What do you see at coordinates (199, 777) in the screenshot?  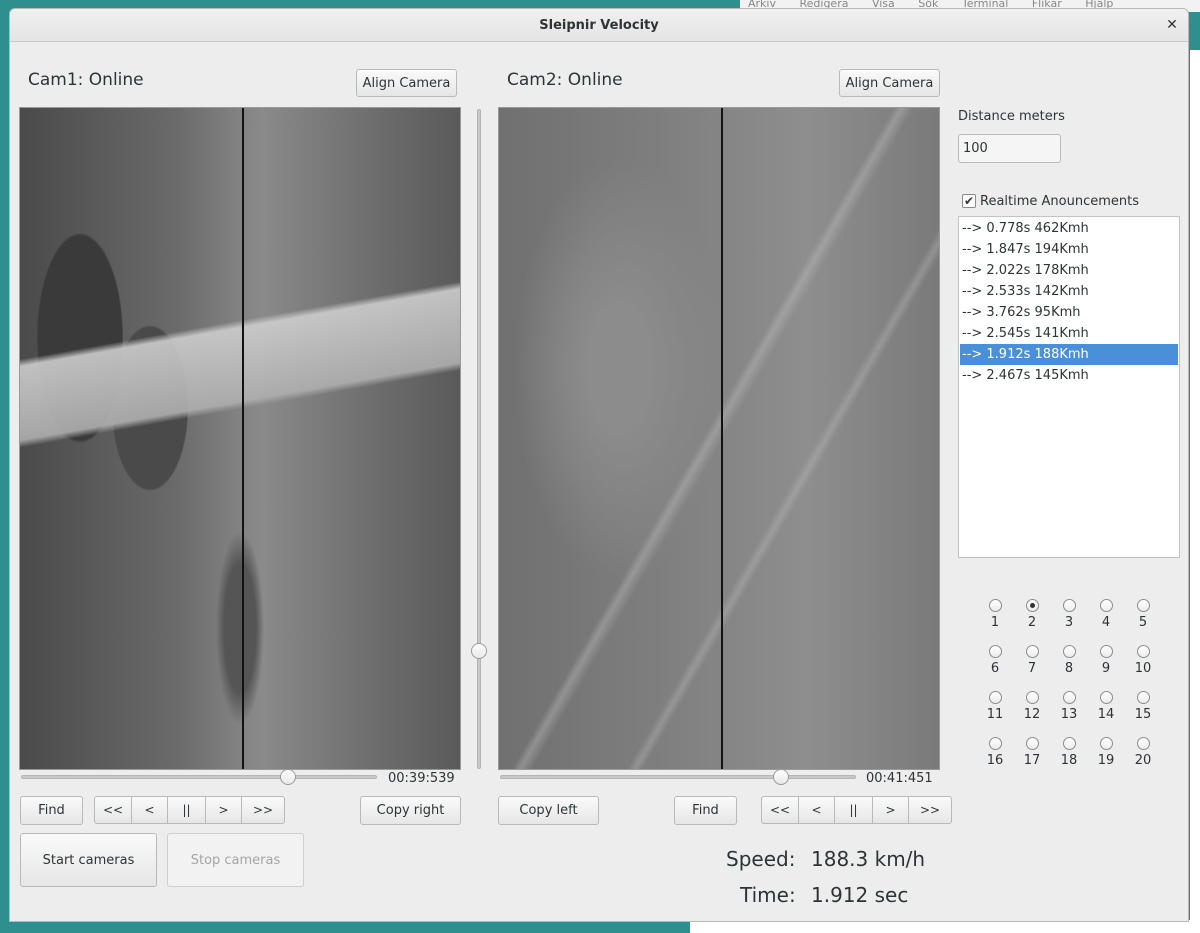 I see `cam1-timeline-track` at bounding box center [199, 777].